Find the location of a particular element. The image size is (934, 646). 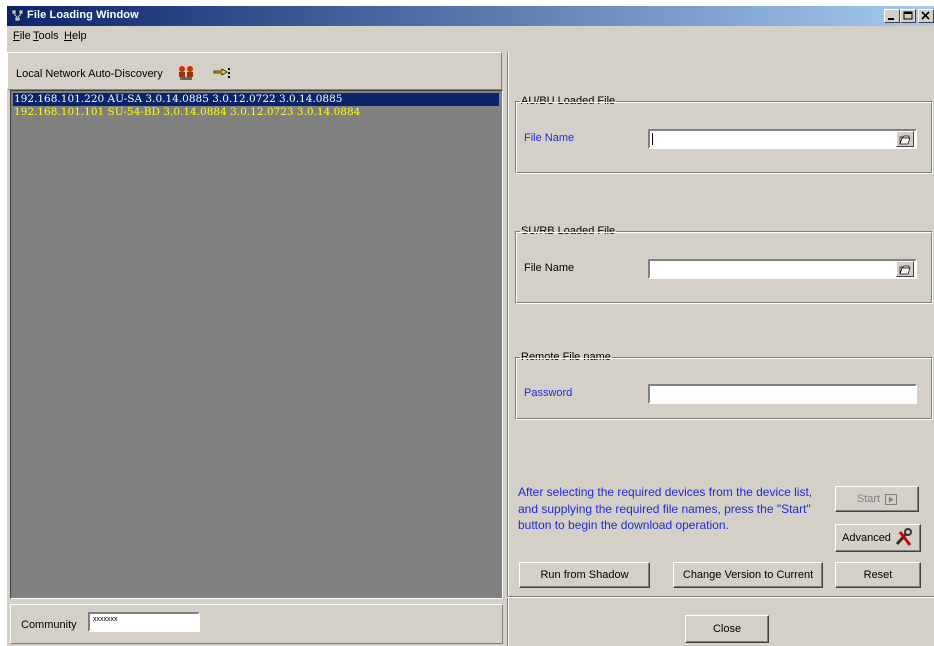

su-rb-group: SU/RB Loaded File File Name is located at coordinates (724, 264).